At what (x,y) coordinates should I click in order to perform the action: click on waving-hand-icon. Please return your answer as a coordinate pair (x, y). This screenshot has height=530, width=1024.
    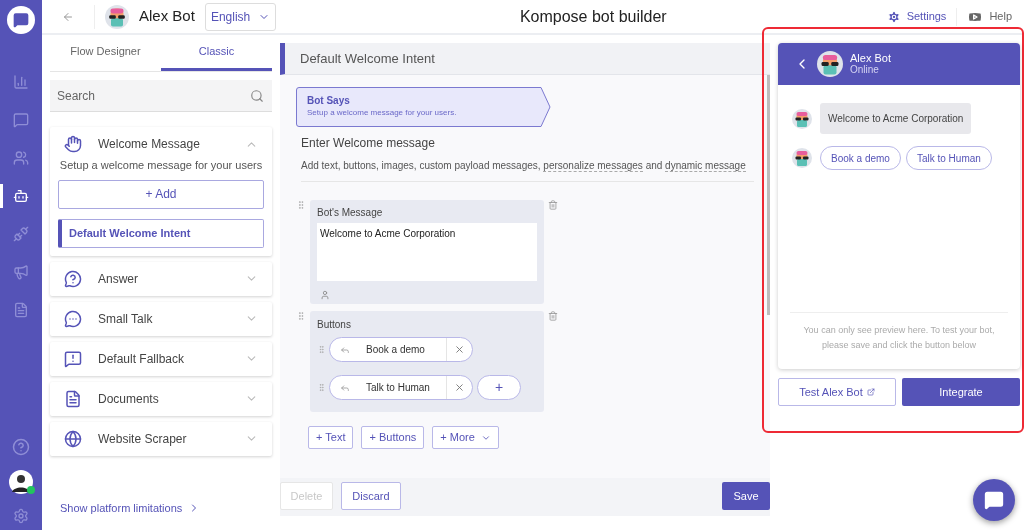
    Looking at the image, I should click on (73, 144).